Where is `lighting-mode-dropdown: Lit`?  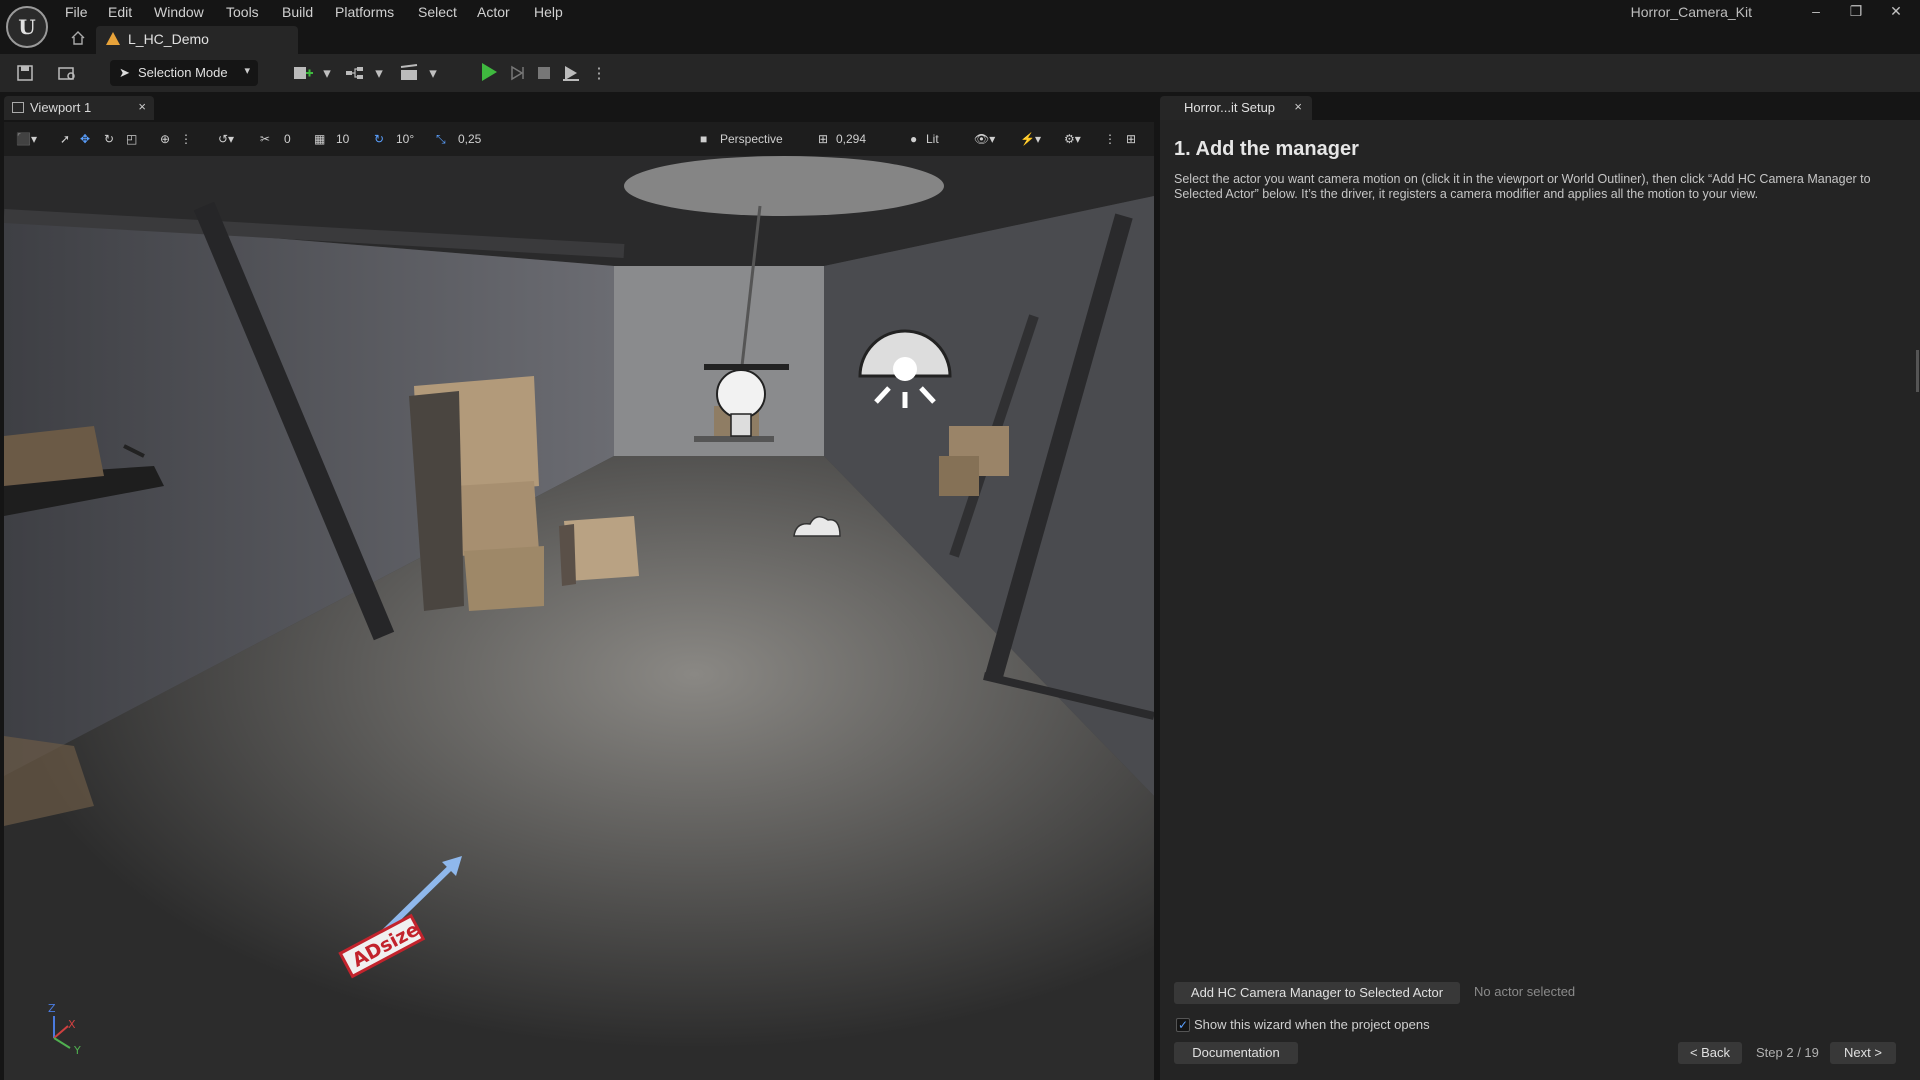 lighting-mode-dropdown: Lit is located at coordinates (932, 139).